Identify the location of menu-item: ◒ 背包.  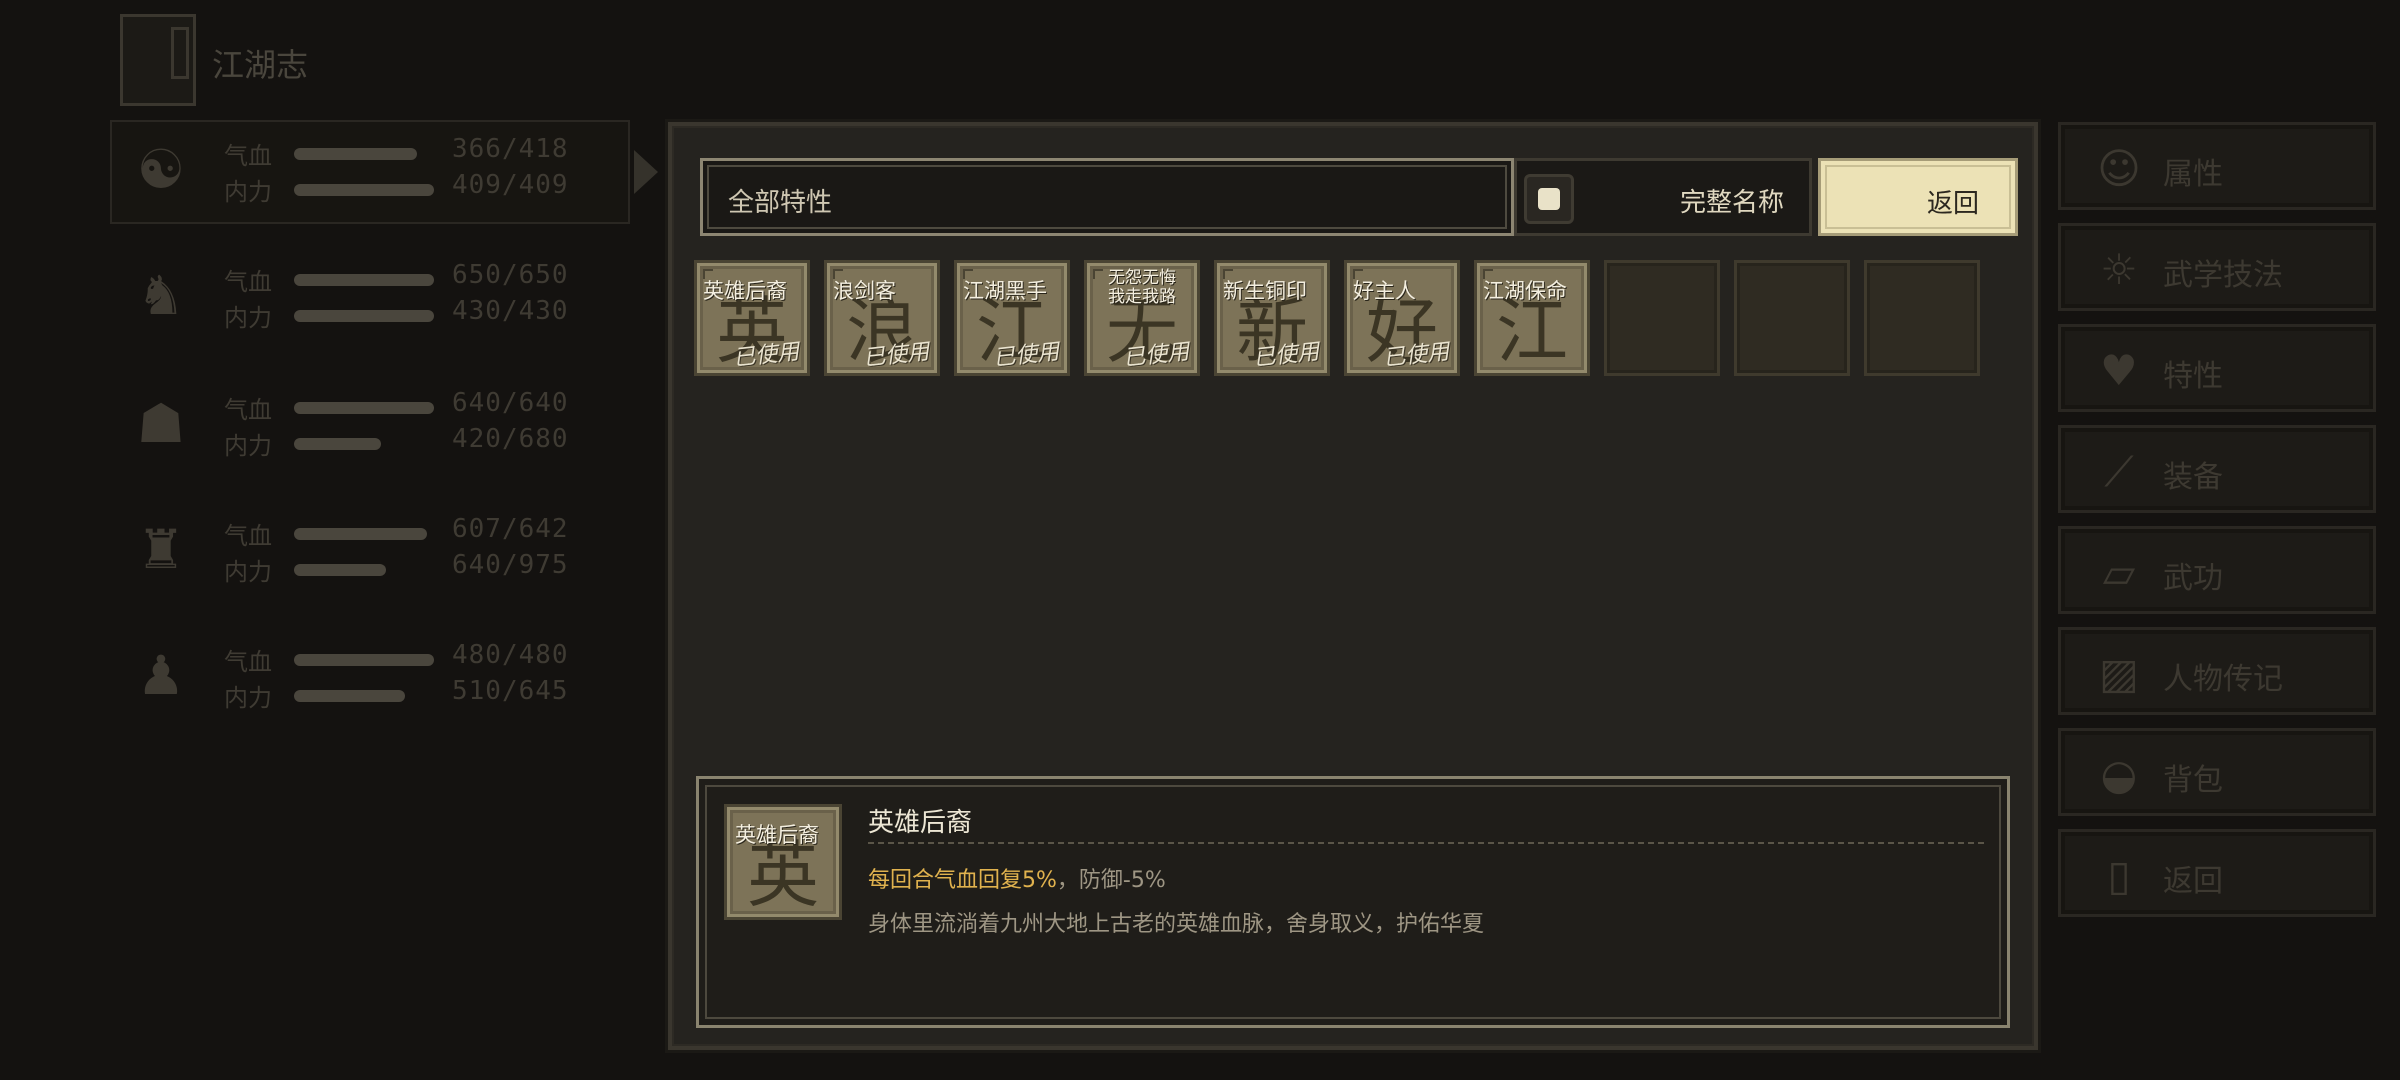
(2217, 772).